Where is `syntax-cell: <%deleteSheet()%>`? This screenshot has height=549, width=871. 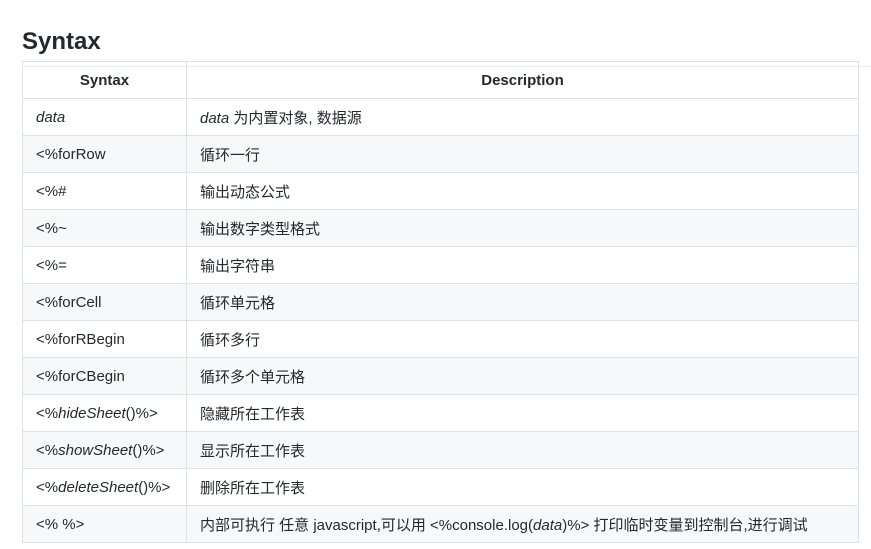 syntax-cell: <%deleteSheet()%> is located at coordinates (104, 487).